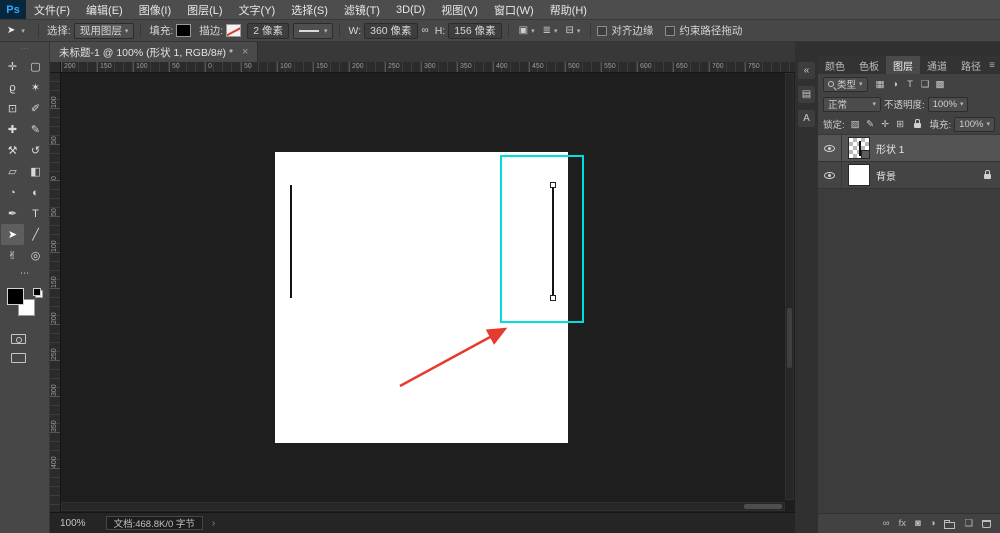 Image resolution: width=1000 pixels, height=533 pixels. What do you see at coordinates (880, 84) in the screenshot?
I see `filter-pixel-layers-icon: ▦` at bounding box center [880, 84].